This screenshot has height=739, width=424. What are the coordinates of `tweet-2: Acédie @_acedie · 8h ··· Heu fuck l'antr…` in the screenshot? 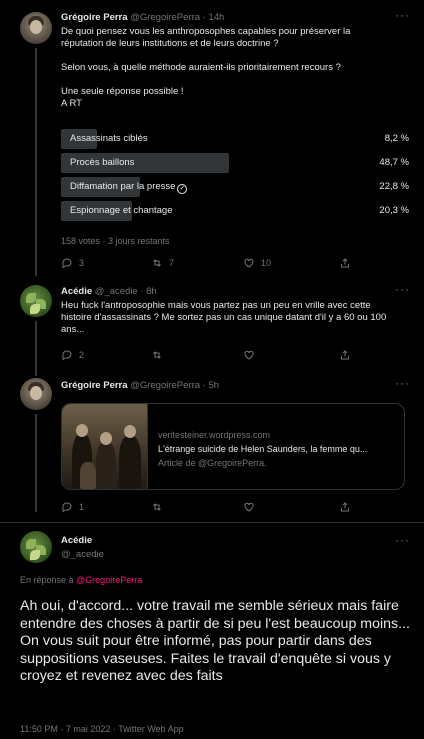 It's located at (212, 329).